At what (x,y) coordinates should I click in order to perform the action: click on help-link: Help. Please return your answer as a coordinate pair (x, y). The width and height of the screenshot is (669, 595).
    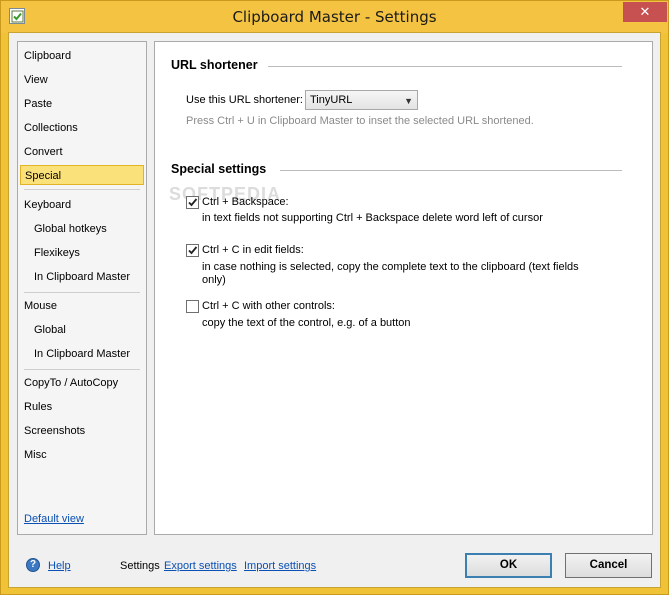
    Looking at the image, I should click on (59, 566).